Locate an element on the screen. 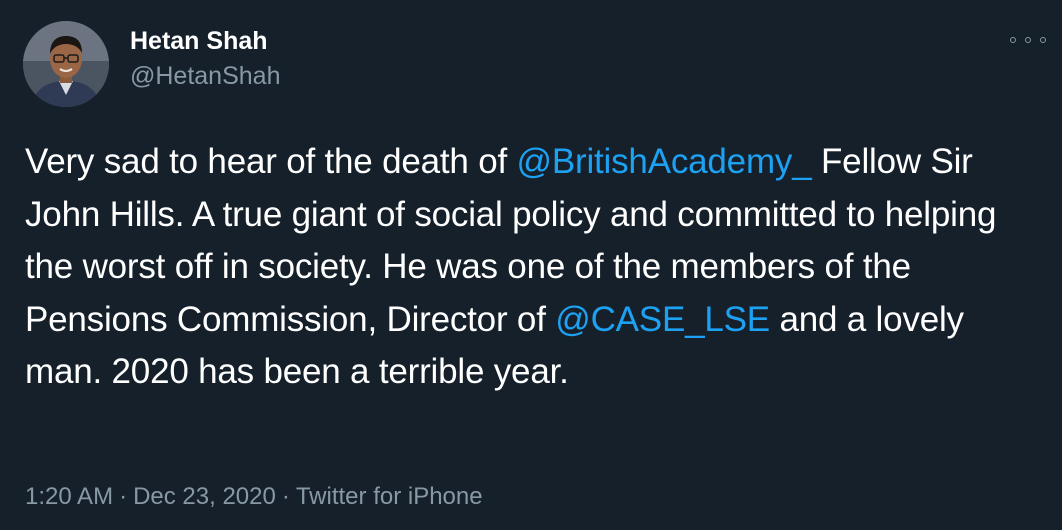  tweet-date: Dec 23, 2020 is located at coordinates (204, 496).